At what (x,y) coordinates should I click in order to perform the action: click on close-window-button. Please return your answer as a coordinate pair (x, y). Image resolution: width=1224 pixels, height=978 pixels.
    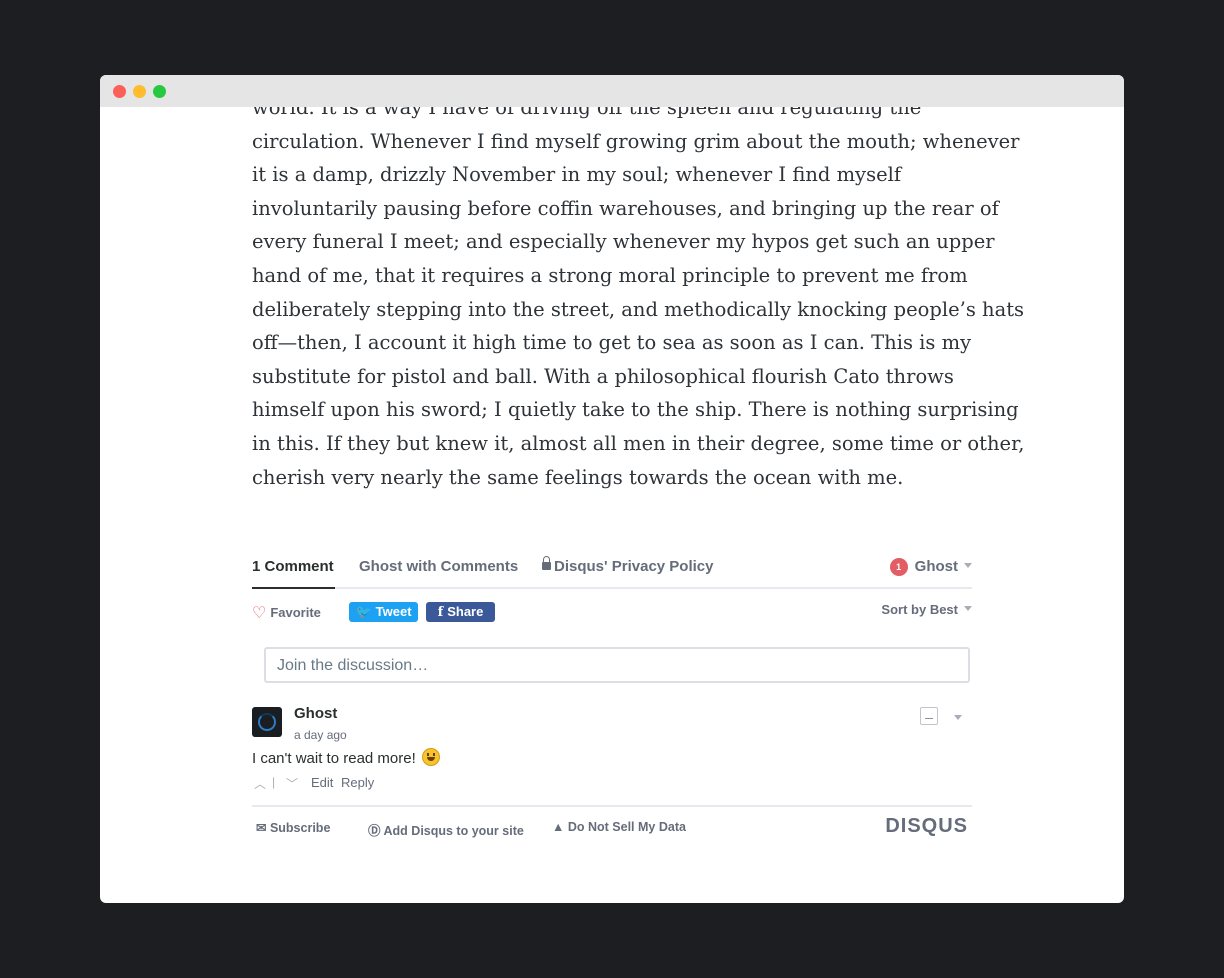
    Looking at the image, I should click on (119, 91).